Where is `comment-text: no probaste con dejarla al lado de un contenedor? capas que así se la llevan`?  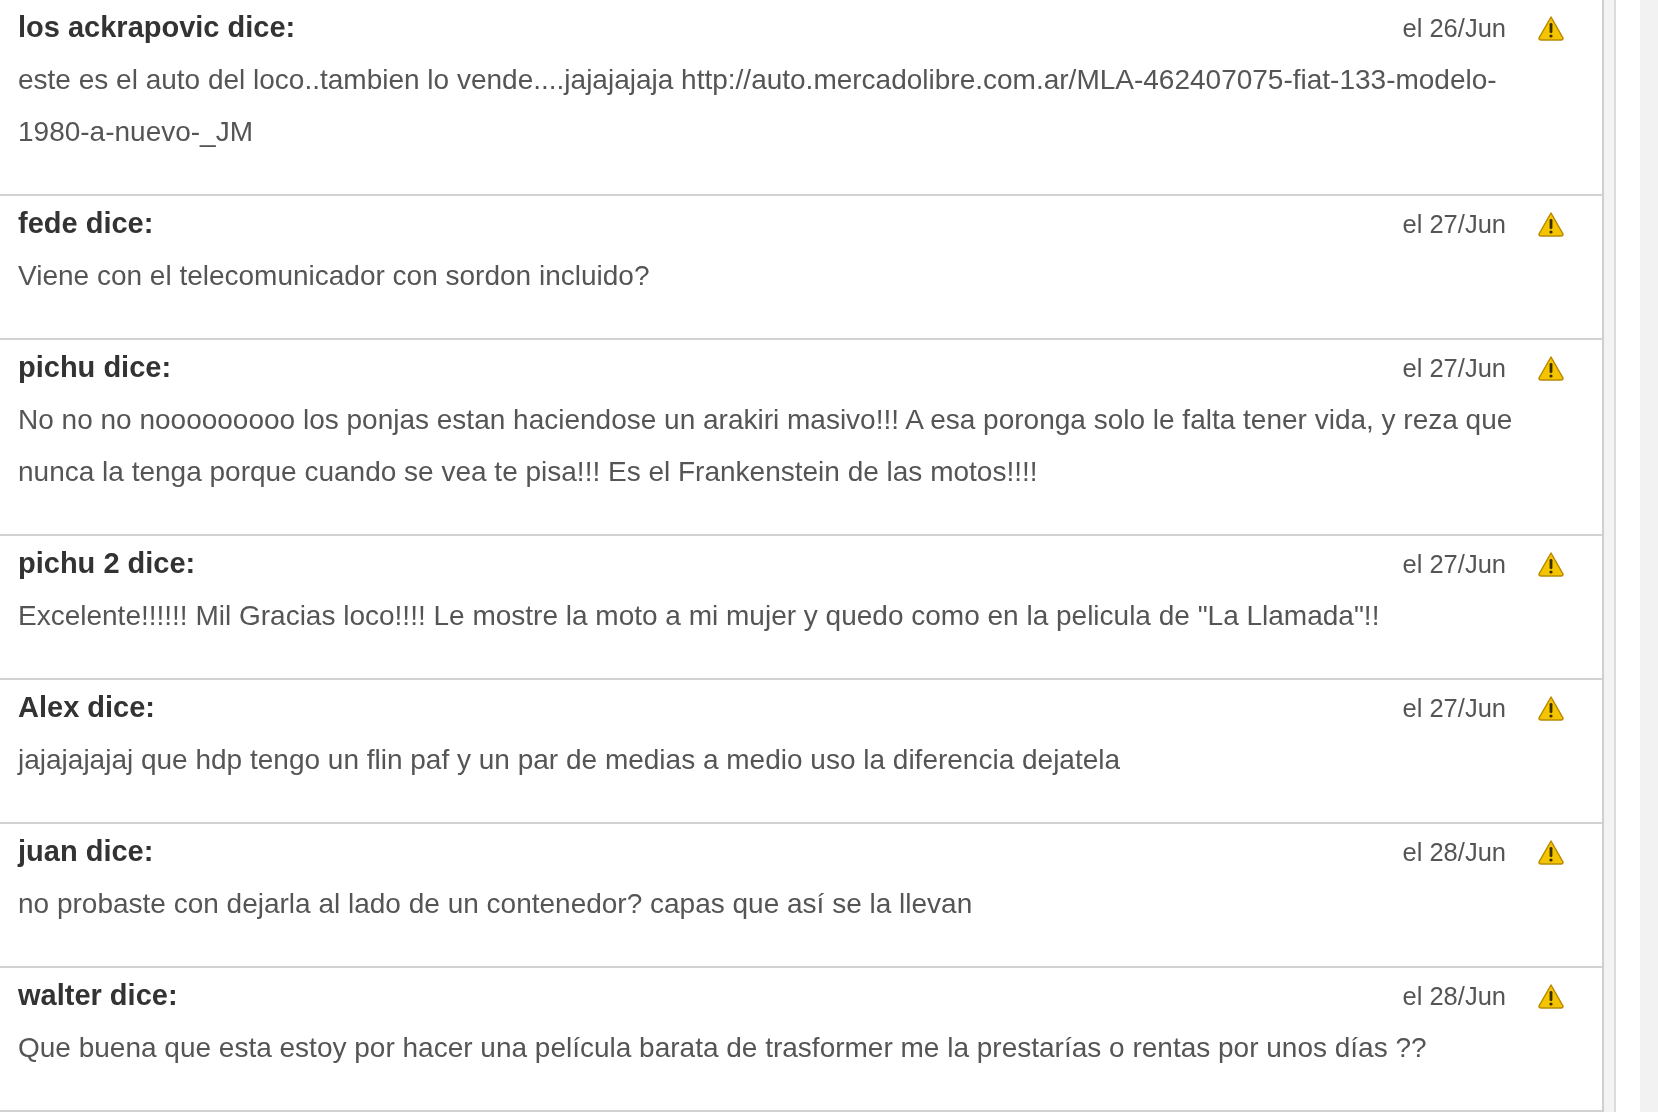
comment-text: no probaste con dejarla al lado de un contenedor? capas que así se la llevan is located at coordinates (496, 904).